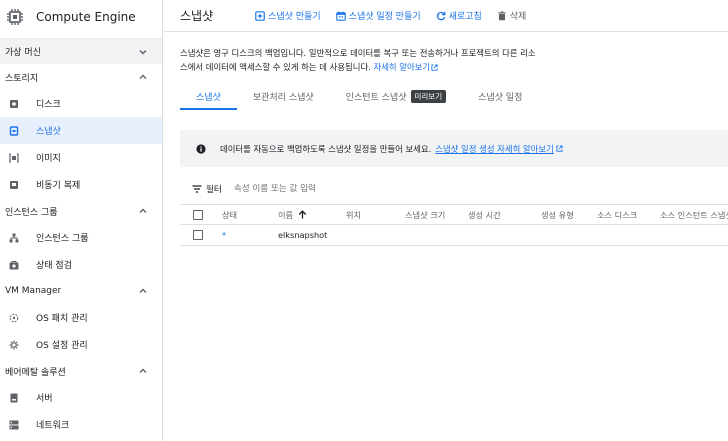 The height and width of the screenshot is (441, 728). I want to click on action-toolbar: 스냅샷 스냅샷 만들기 스냅샷 일정 만들기 새로고침 삭제, so click(446, 16).